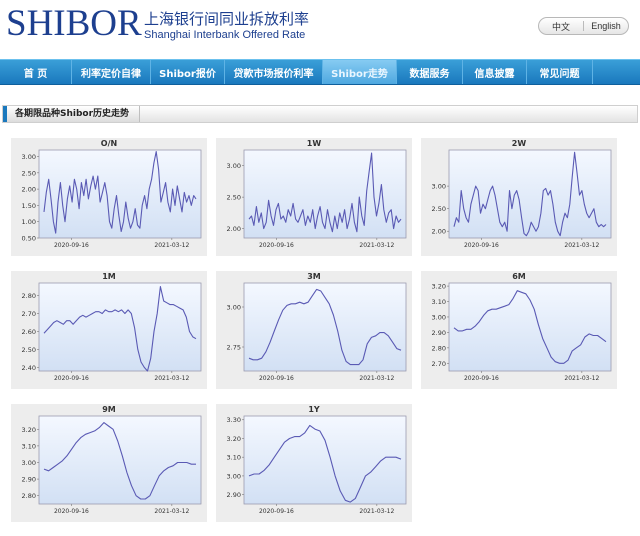 Image resolution: width=640 pixels, height=536 pixels. Describe the element at coordinates (320, 114) in the screenshot. I see `section-title-bar: 各期限品种Shibor历史走势` at that location.